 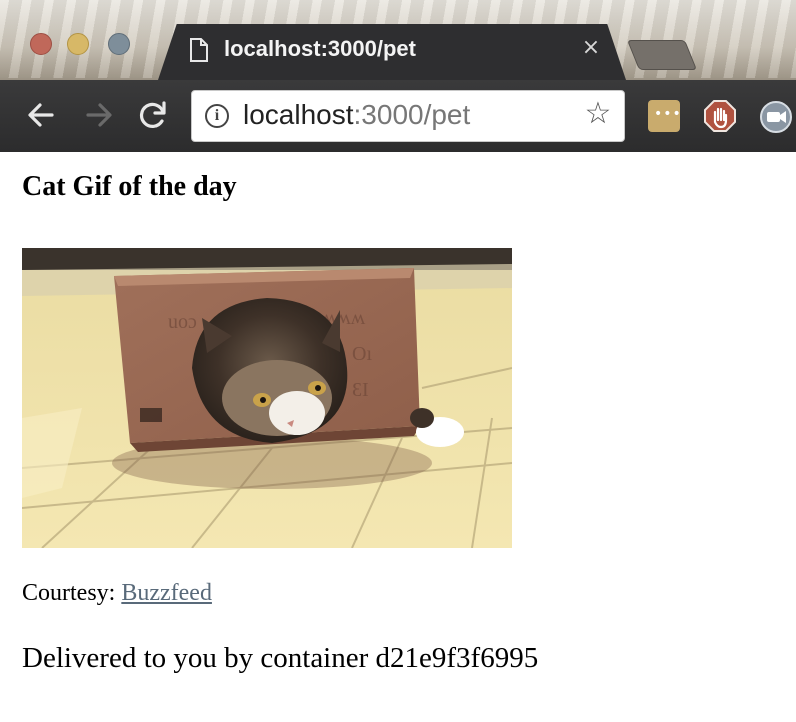 What do you see at coordinates (153, 115) in the screenshot?
I see `reload-icon` at bounding box center [153, 115].